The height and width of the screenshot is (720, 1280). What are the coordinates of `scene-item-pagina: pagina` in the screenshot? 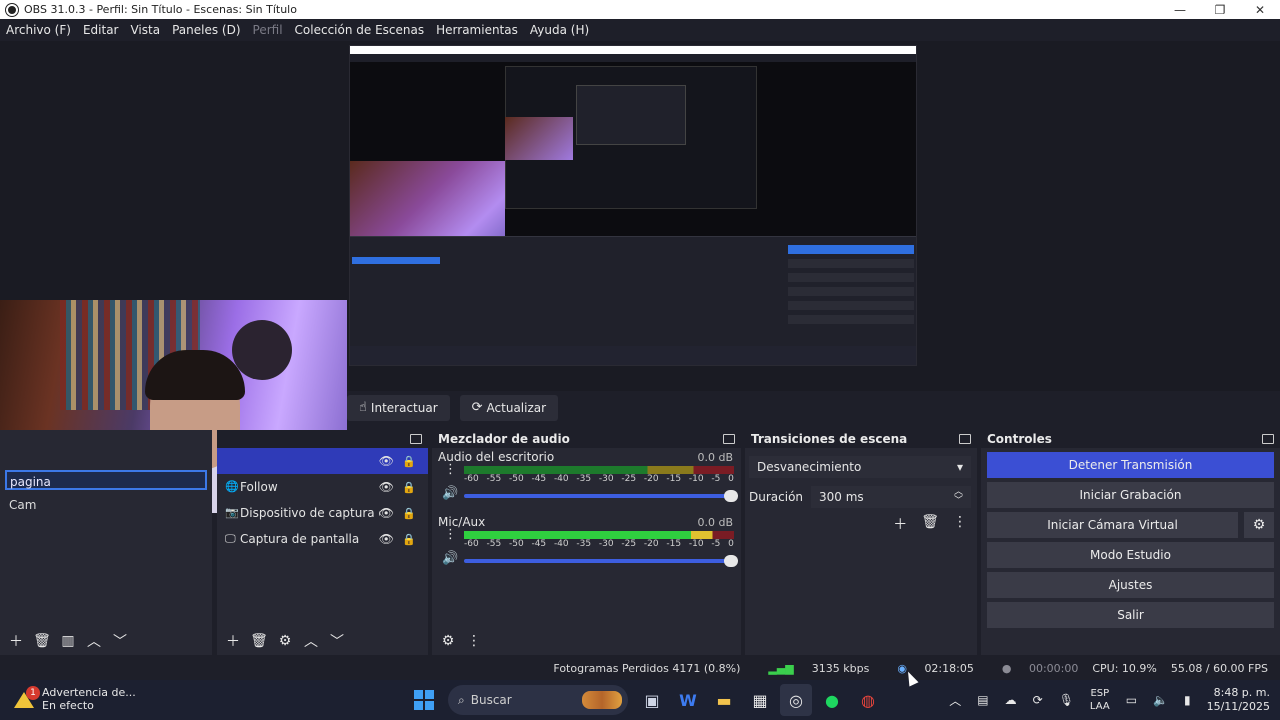 It's located at (106, 480).